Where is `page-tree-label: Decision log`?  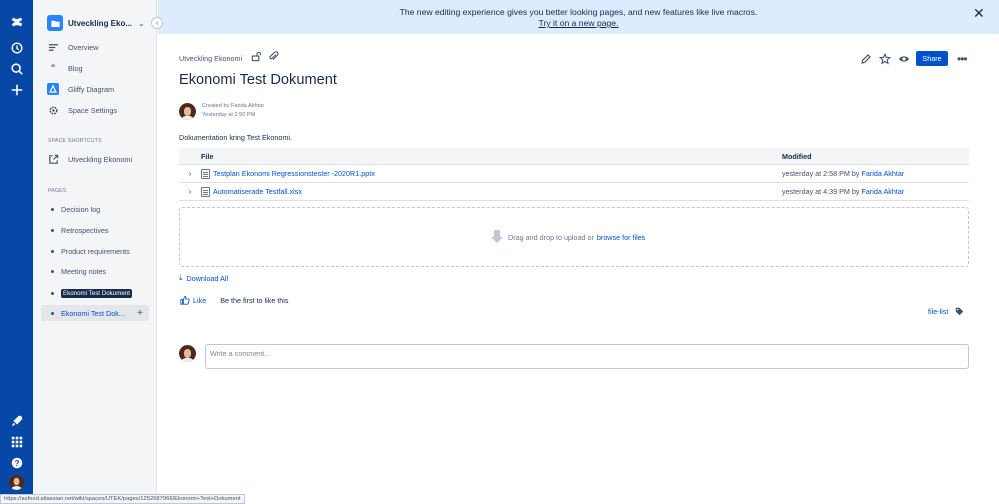 page-tree-label: Decision log is located at coordinates (81, 209).